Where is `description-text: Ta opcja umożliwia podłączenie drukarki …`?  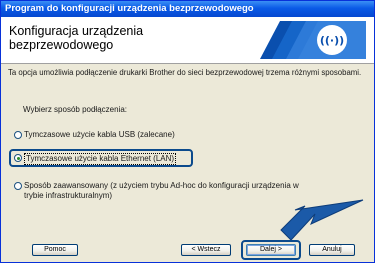 description-text: Ta opcja umożliwia podłączenie drukarki … is located at coordinates (185, 72).